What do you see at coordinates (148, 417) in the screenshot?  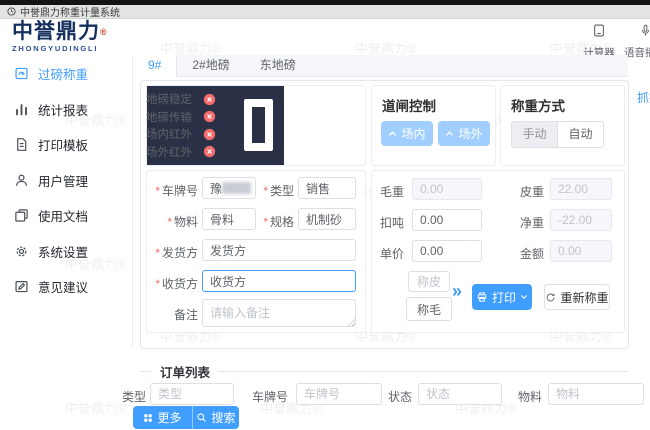 I see `grid-icon` at bounding box center [148, 417].